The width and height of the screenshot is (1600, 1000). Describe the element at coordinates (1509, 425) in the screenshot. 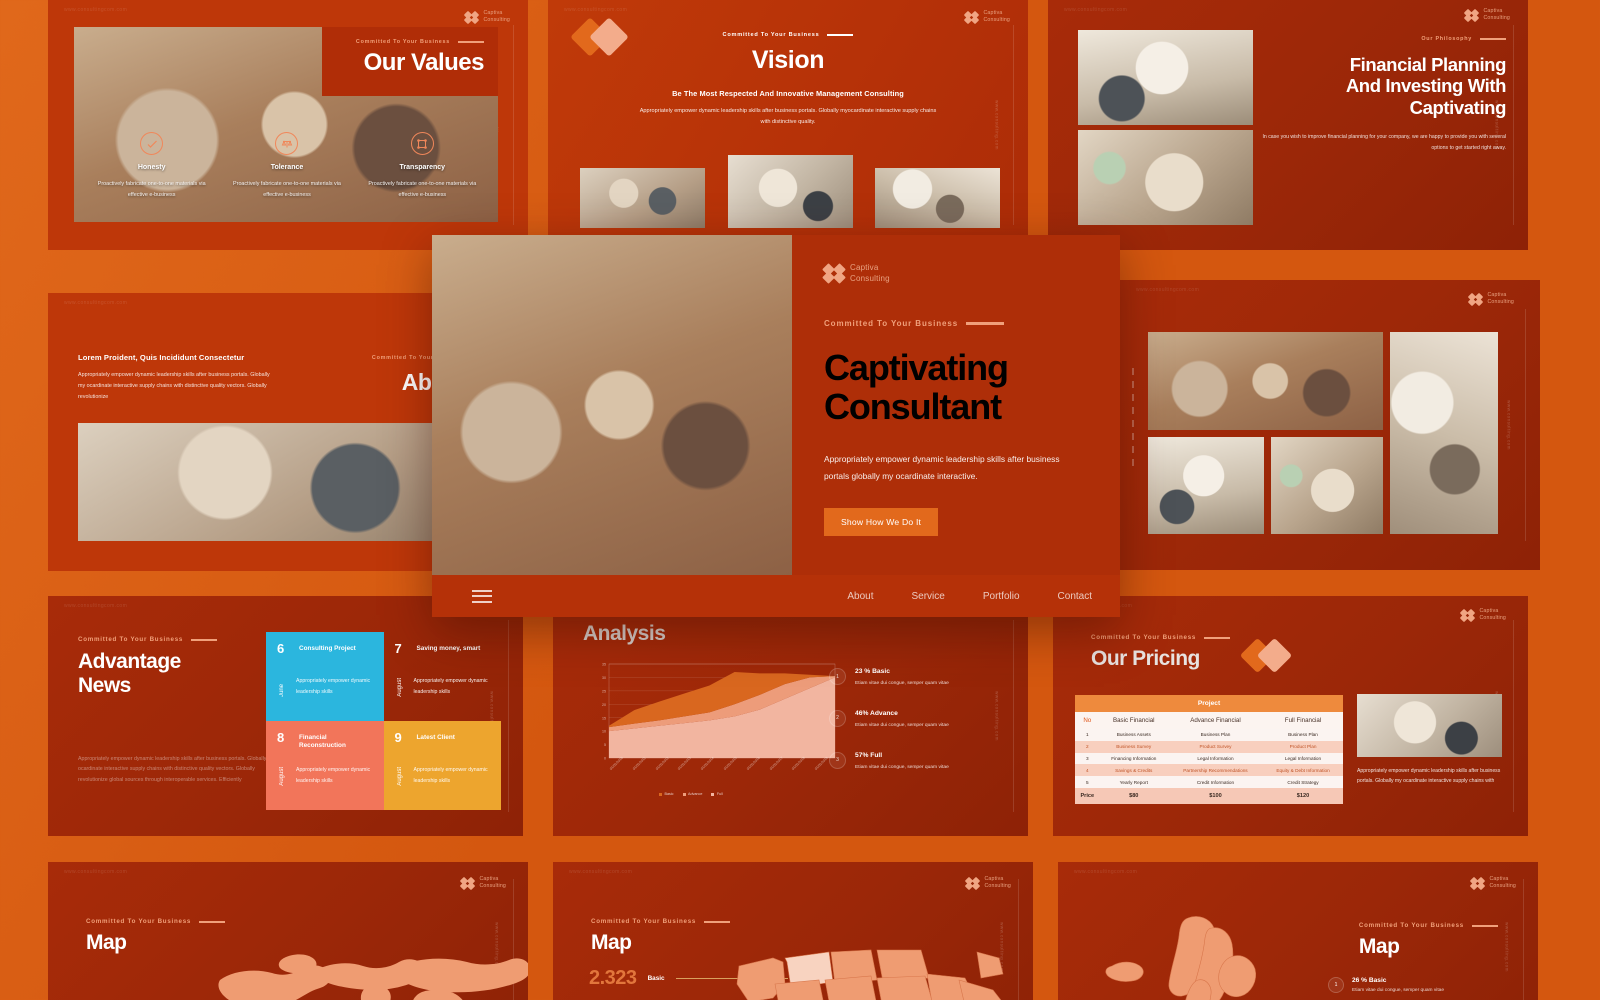

I see `side-watermark: www.consulting.com` at that location.